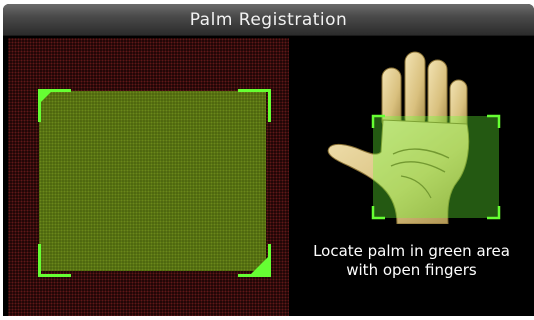 This screenshot has width=534, height=320. What do you see at coordinates (411, 270) in the screenshot?
I see `instruction-line-2: with open fingers` at bounding box center [411, 270].